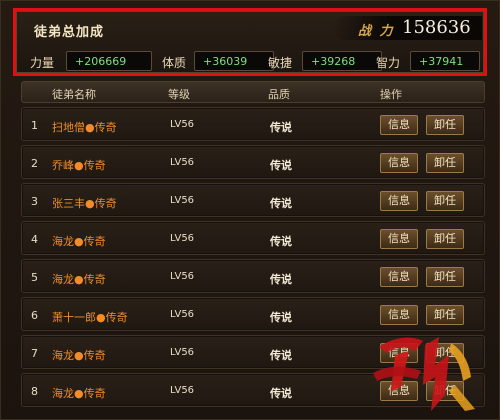  What do you see at coordinates (253, 238) in the screenshot?
I see `table-row: 4 海龙●传奇 LV56 传说 信息 卸任` at bounding box center [253, 238].